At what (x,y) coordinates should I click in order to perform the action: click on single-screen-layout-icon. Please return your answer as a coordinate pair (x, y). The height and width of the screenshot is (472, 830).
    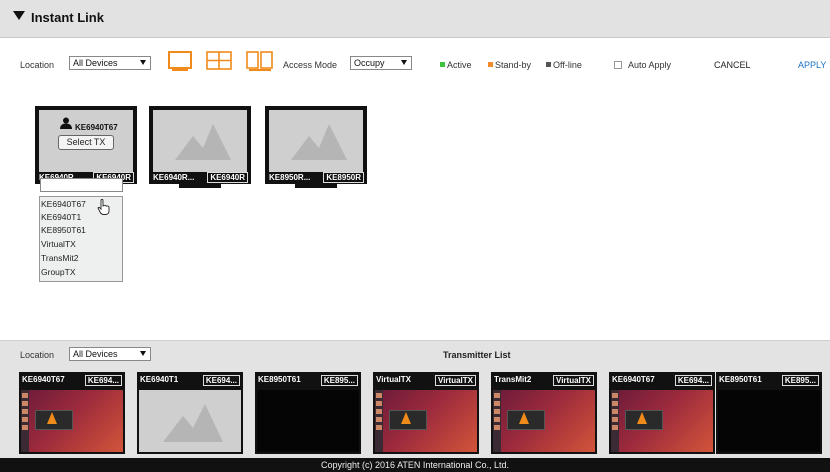
    Looking at the image, I should click on (180, 61).